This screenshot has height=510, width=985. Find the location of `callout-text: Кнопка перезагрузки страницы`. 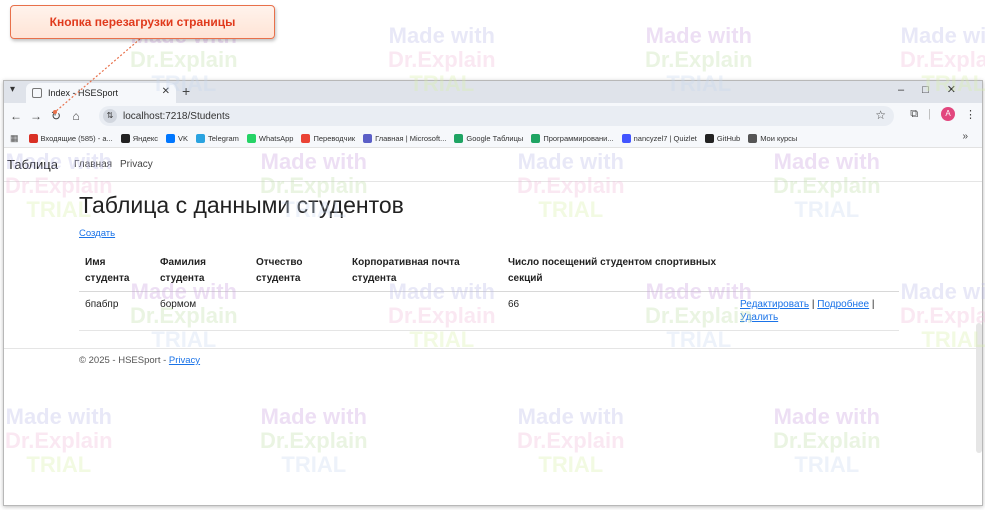

callout-text: Кнопка перезагрузки страницы is located at coordinates (142, 22).